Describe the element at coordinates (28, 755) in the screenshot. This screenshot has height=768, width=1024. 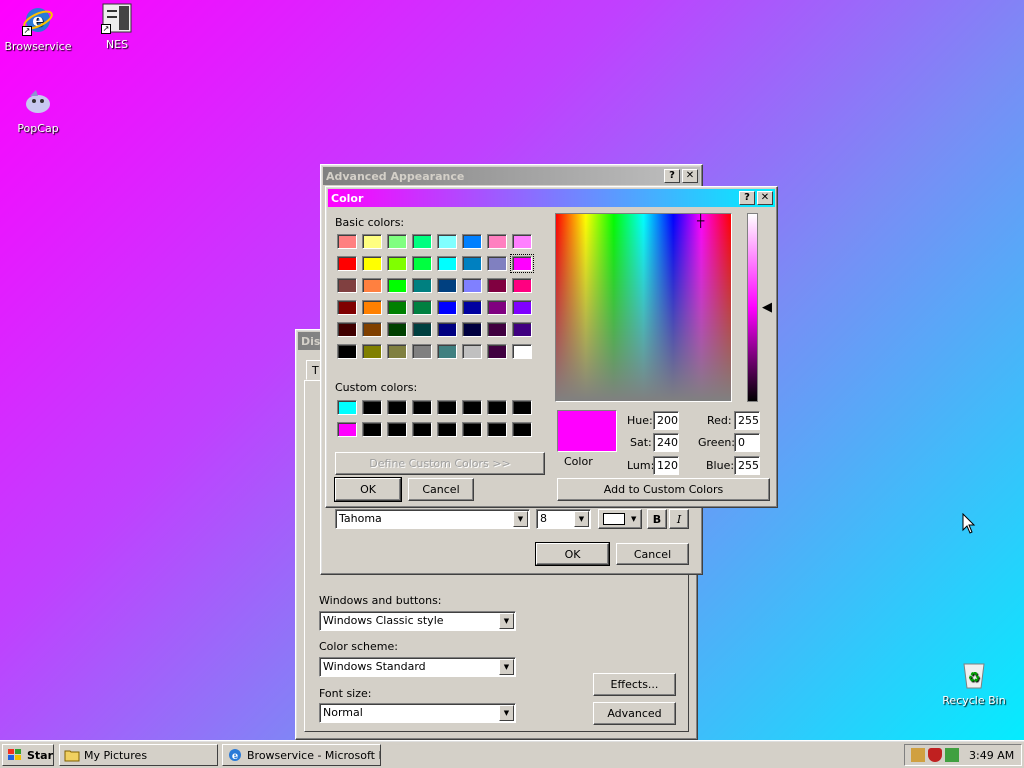
I see `start-button: Start` at that location.